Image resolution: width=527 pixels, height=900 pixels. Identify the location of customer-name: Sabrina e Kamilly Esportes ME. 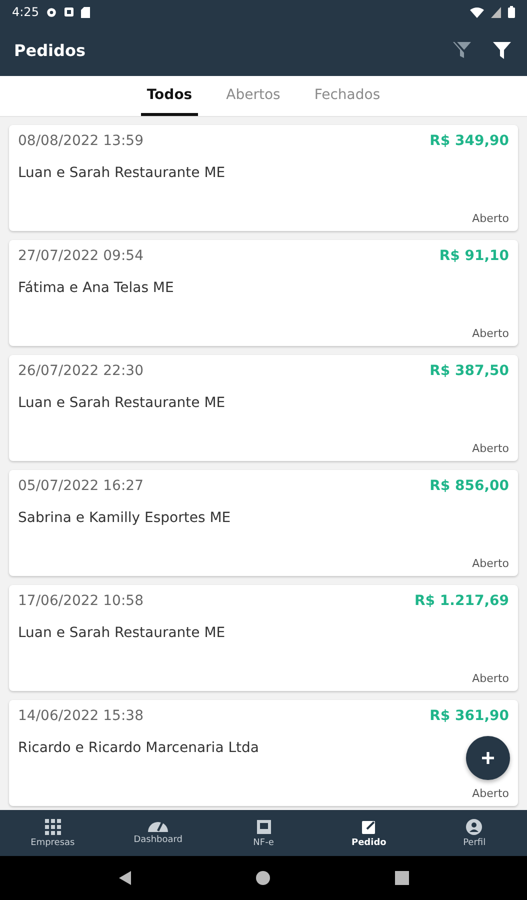
(125, 518).